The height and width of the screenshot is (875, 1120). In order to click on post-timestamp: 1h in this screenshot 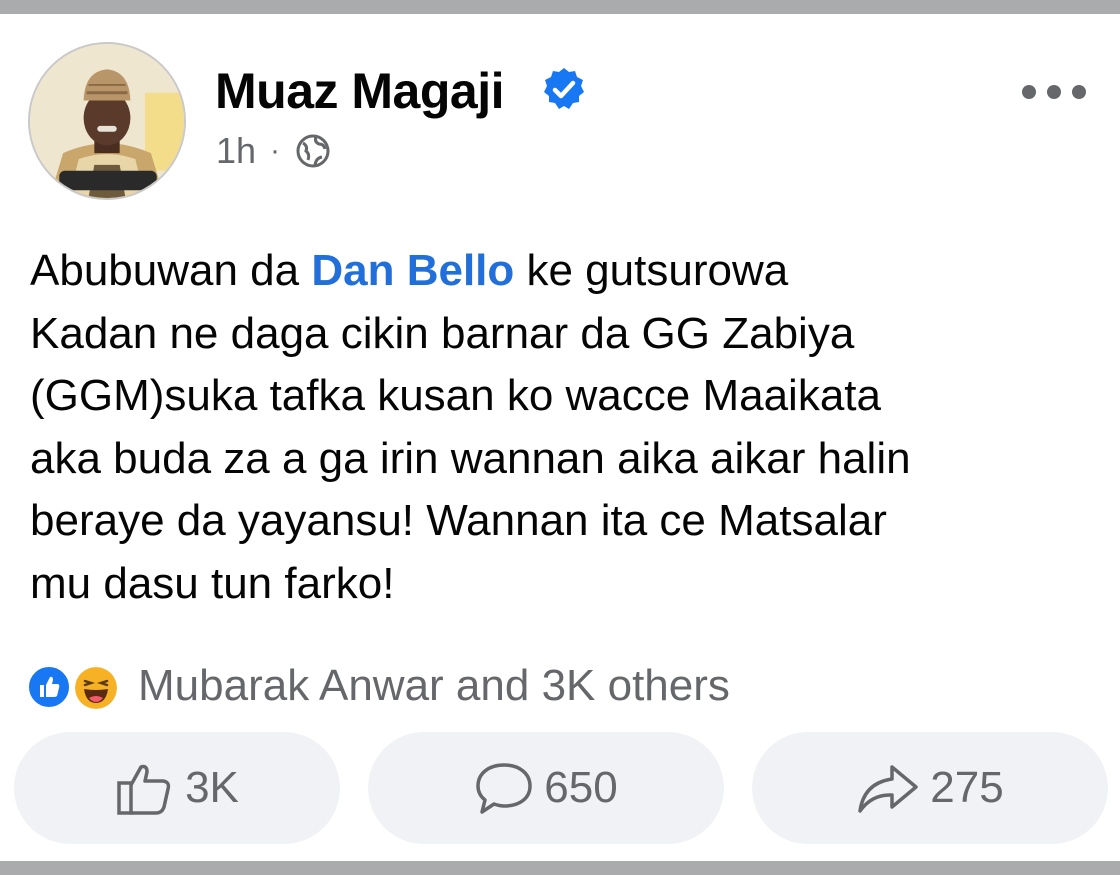, I will do `click(236, 151)`.